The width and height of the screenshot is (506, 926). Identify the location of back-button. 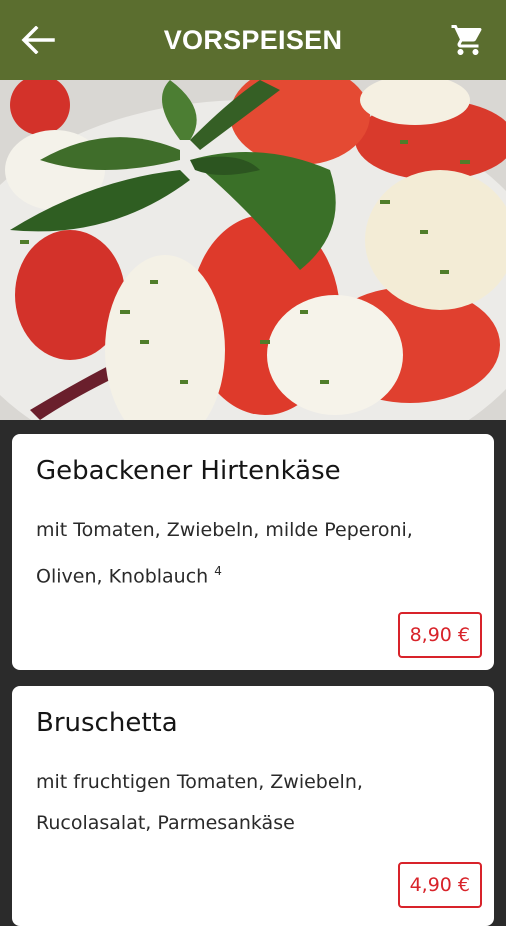
(38, 40).